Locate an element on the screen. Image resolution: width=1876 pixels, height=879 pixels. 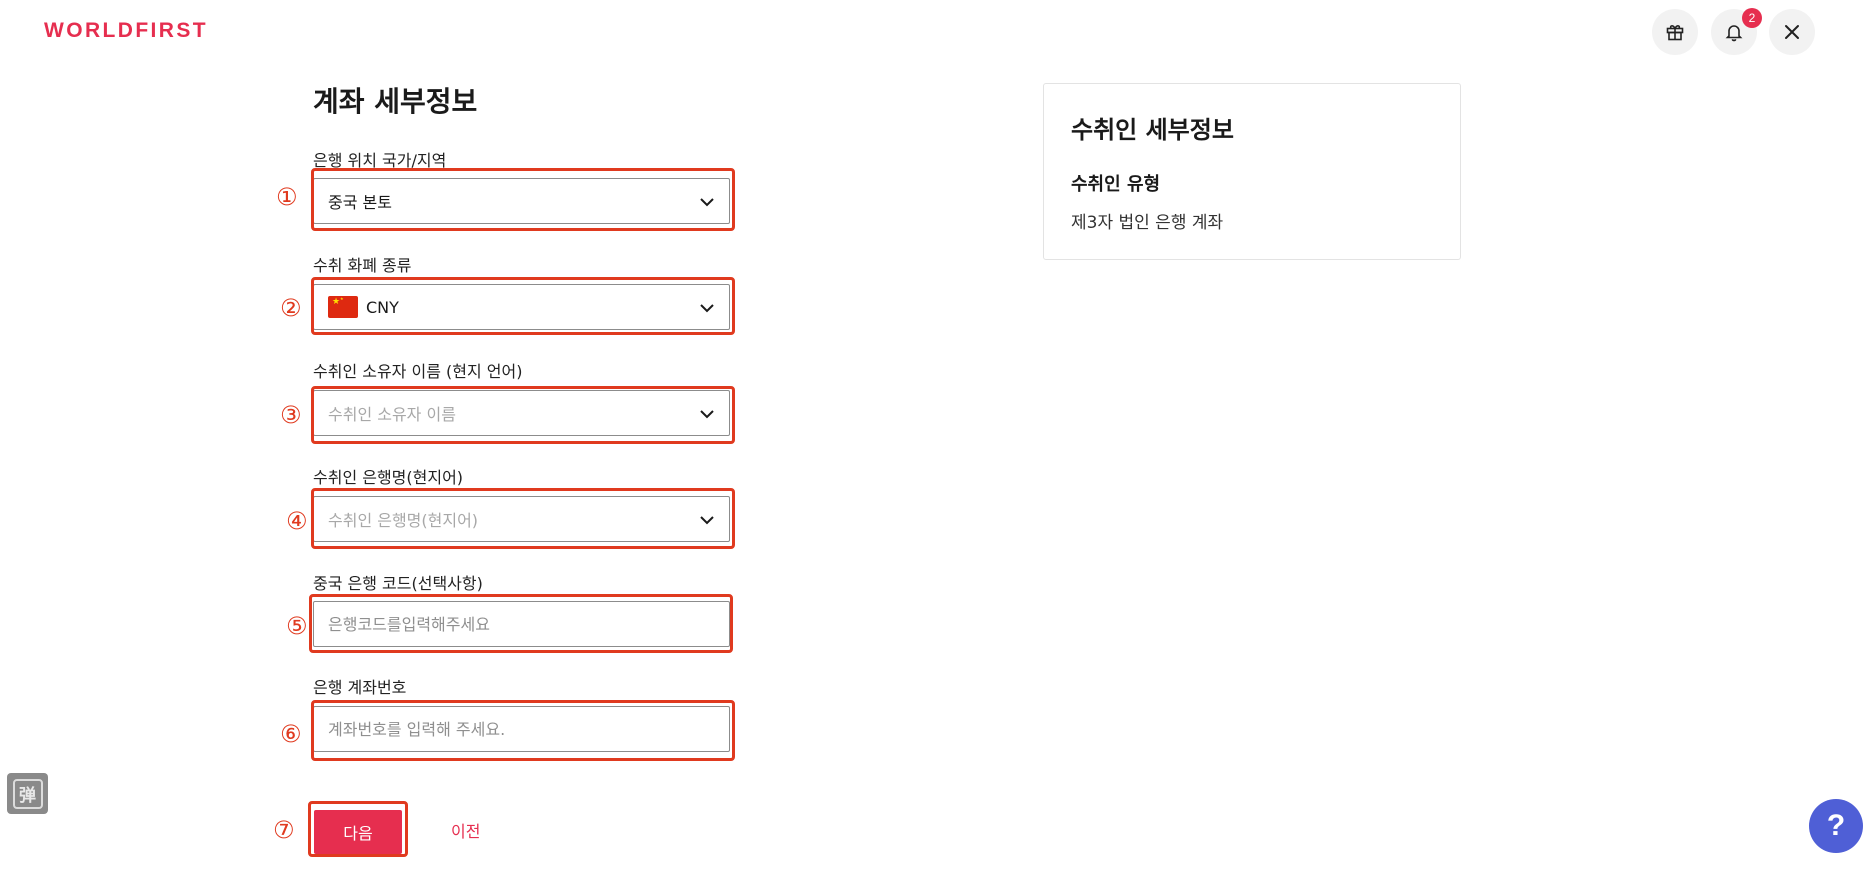
previous-link: 이전 is located at coordinates (465, 830).